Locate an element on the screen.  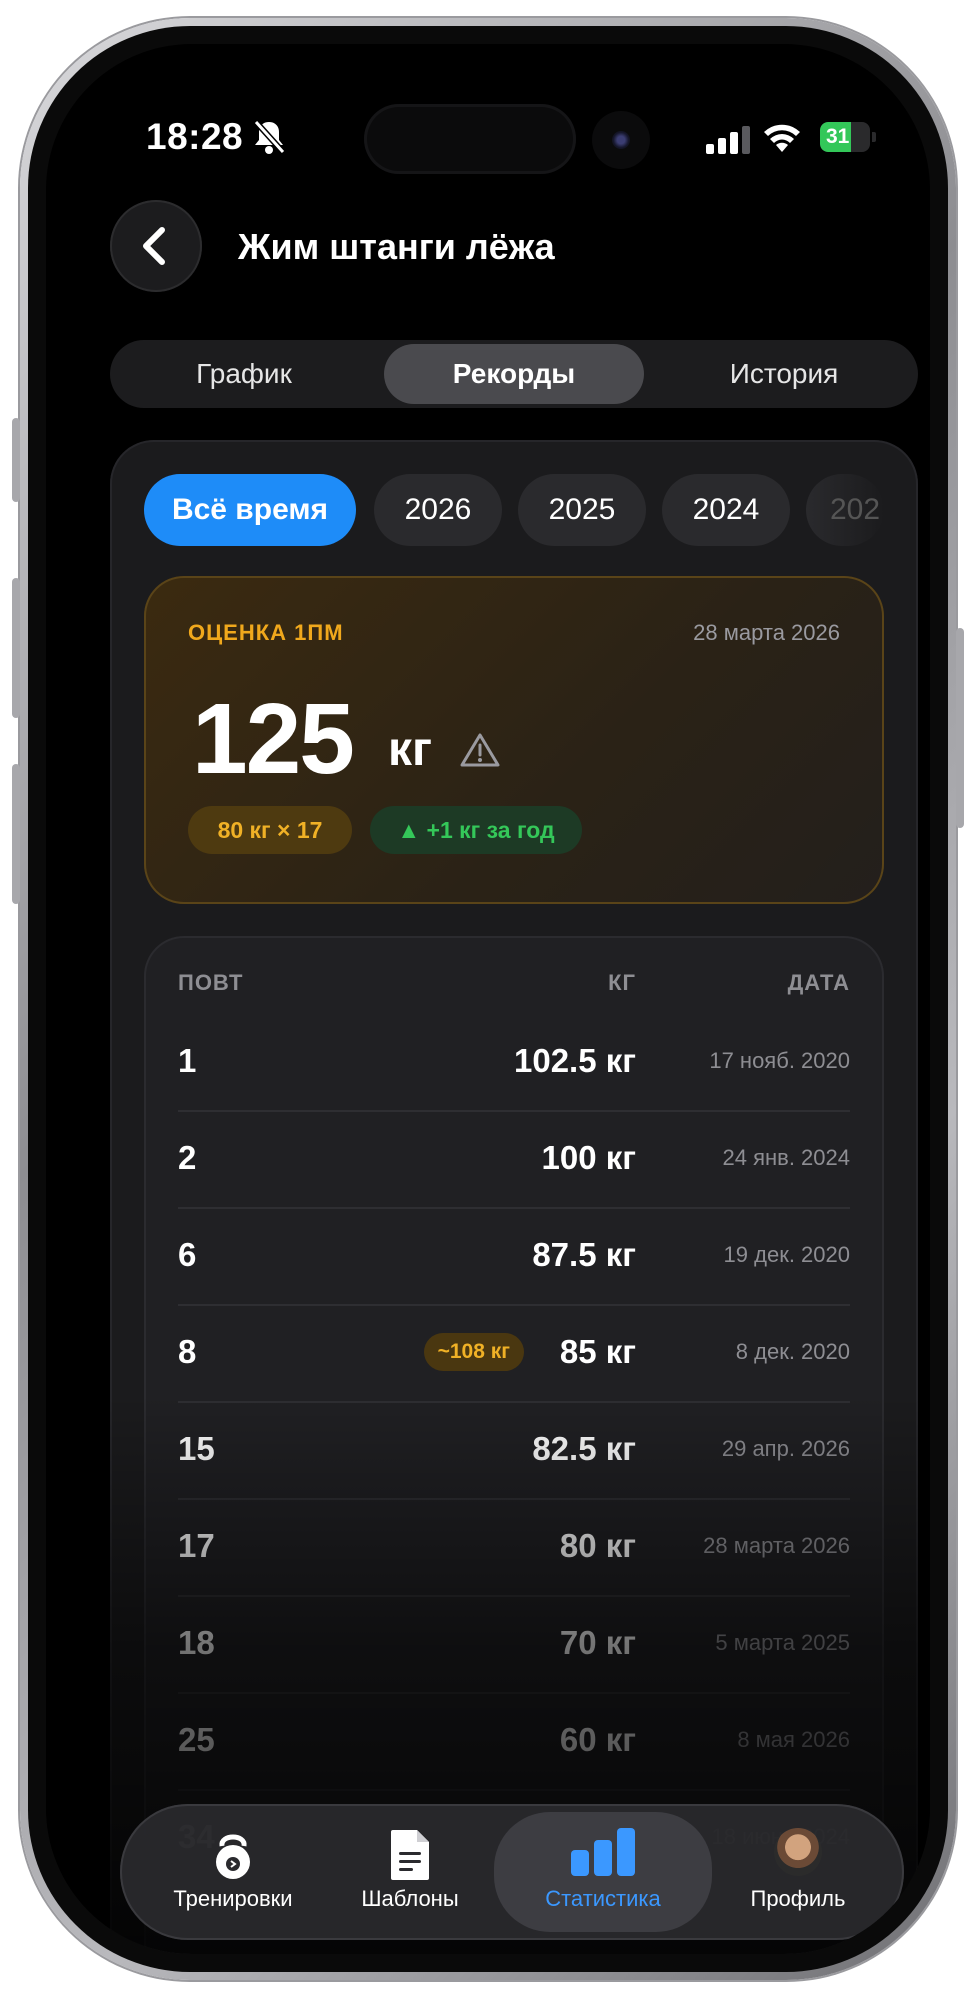
row-date: 8 мая 2026 is located at coordinates (793, 1739).